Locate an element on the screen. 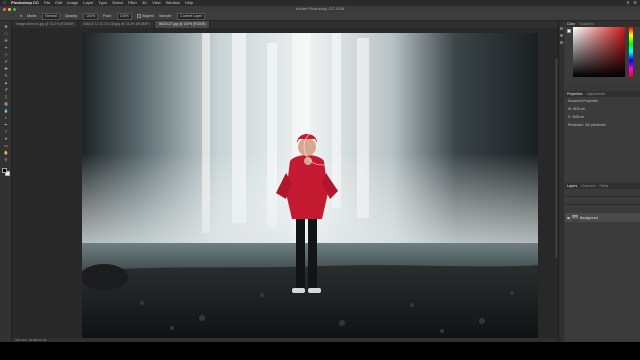  properties-width: W: 3628 cm is located at coordinates (602, 109).